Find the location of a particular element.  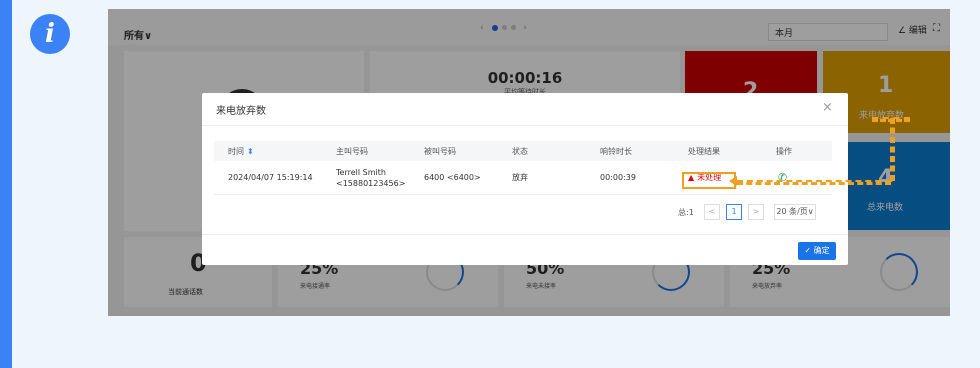

pagination-next-button: > is located at coordinates (756, 212).